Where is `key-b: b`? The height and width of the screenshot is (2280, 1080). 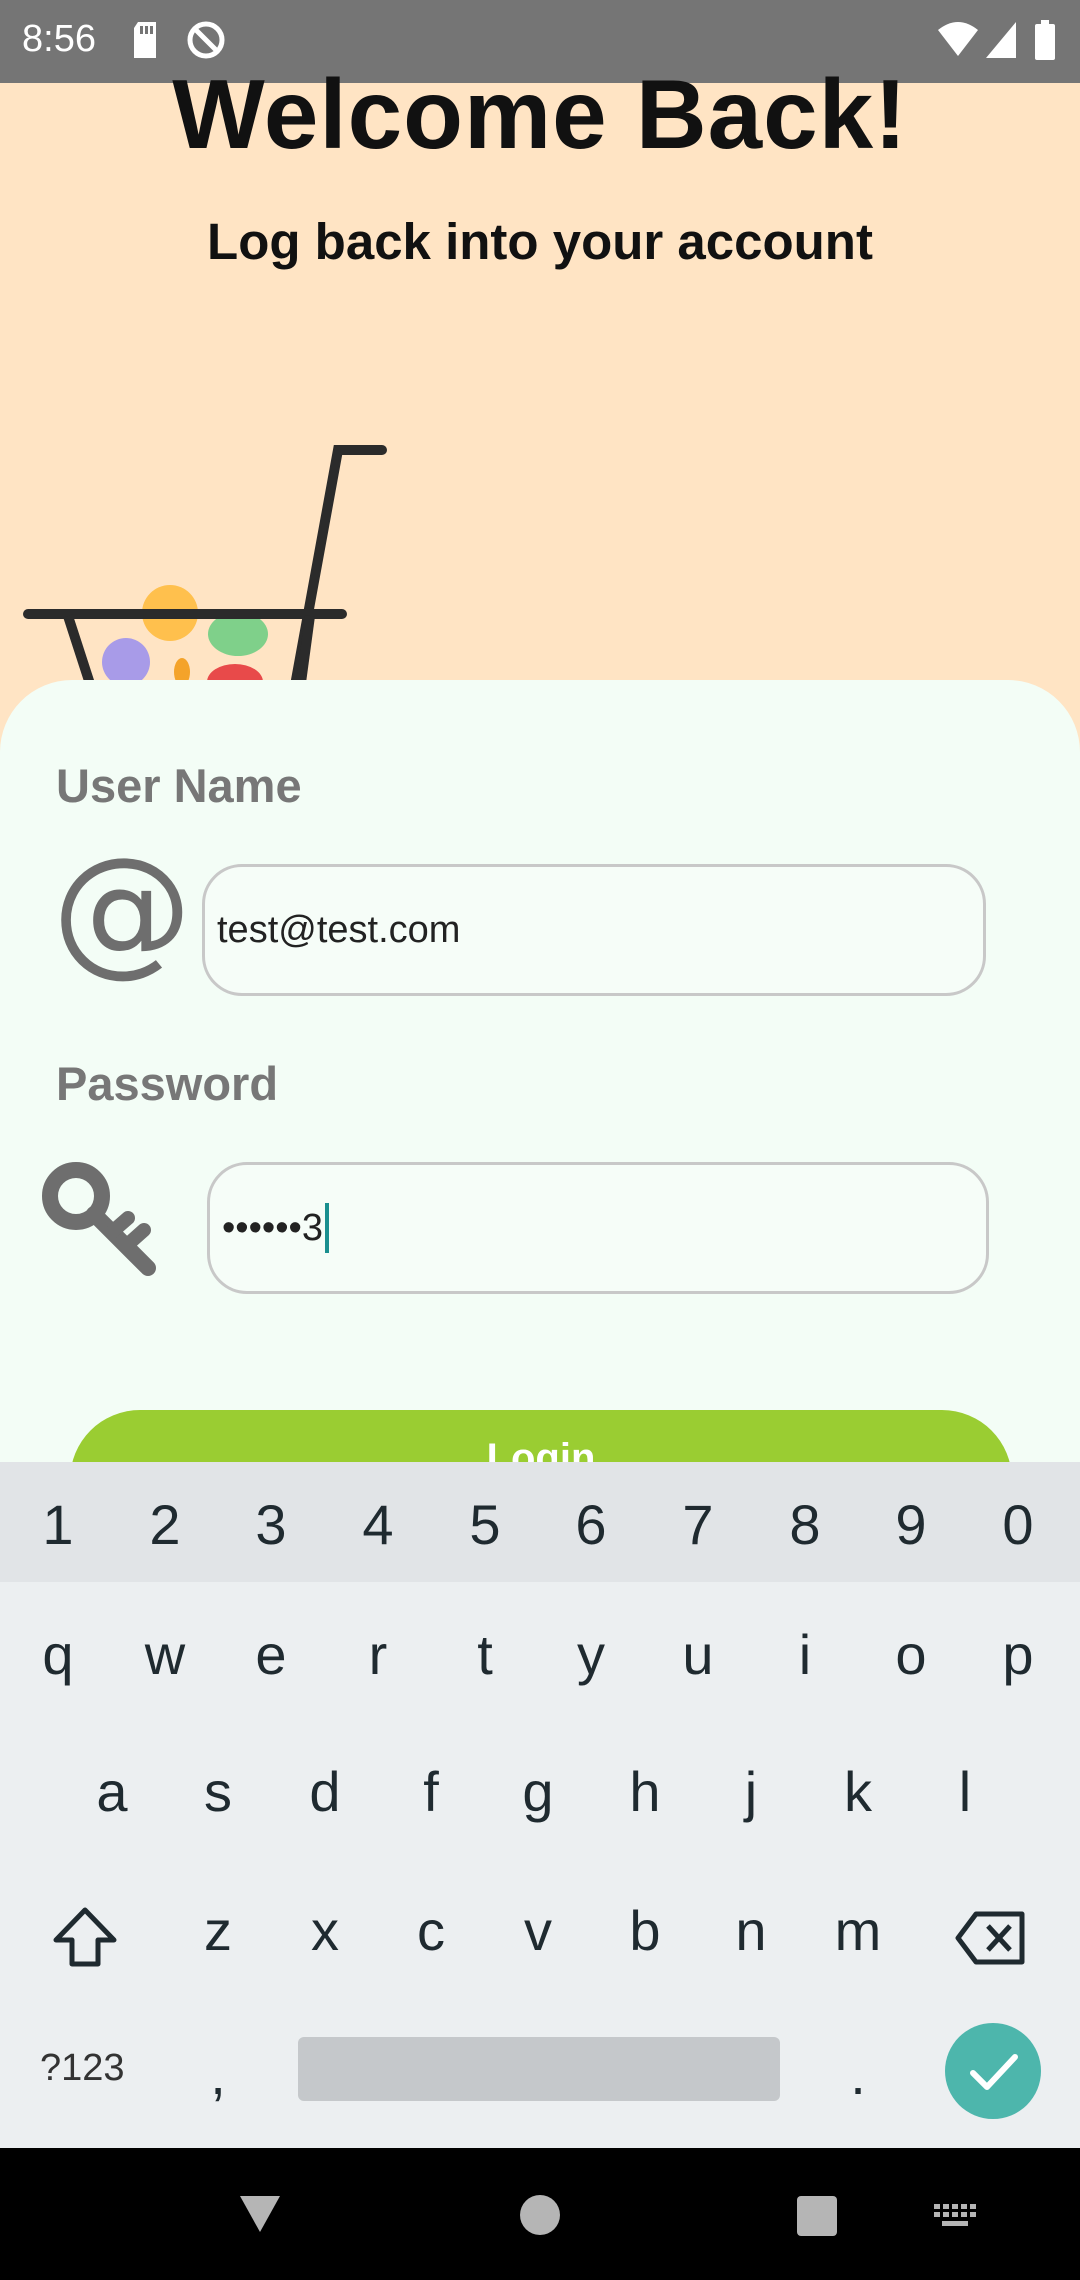 key-b: b is located at coordinates (645, 1930).